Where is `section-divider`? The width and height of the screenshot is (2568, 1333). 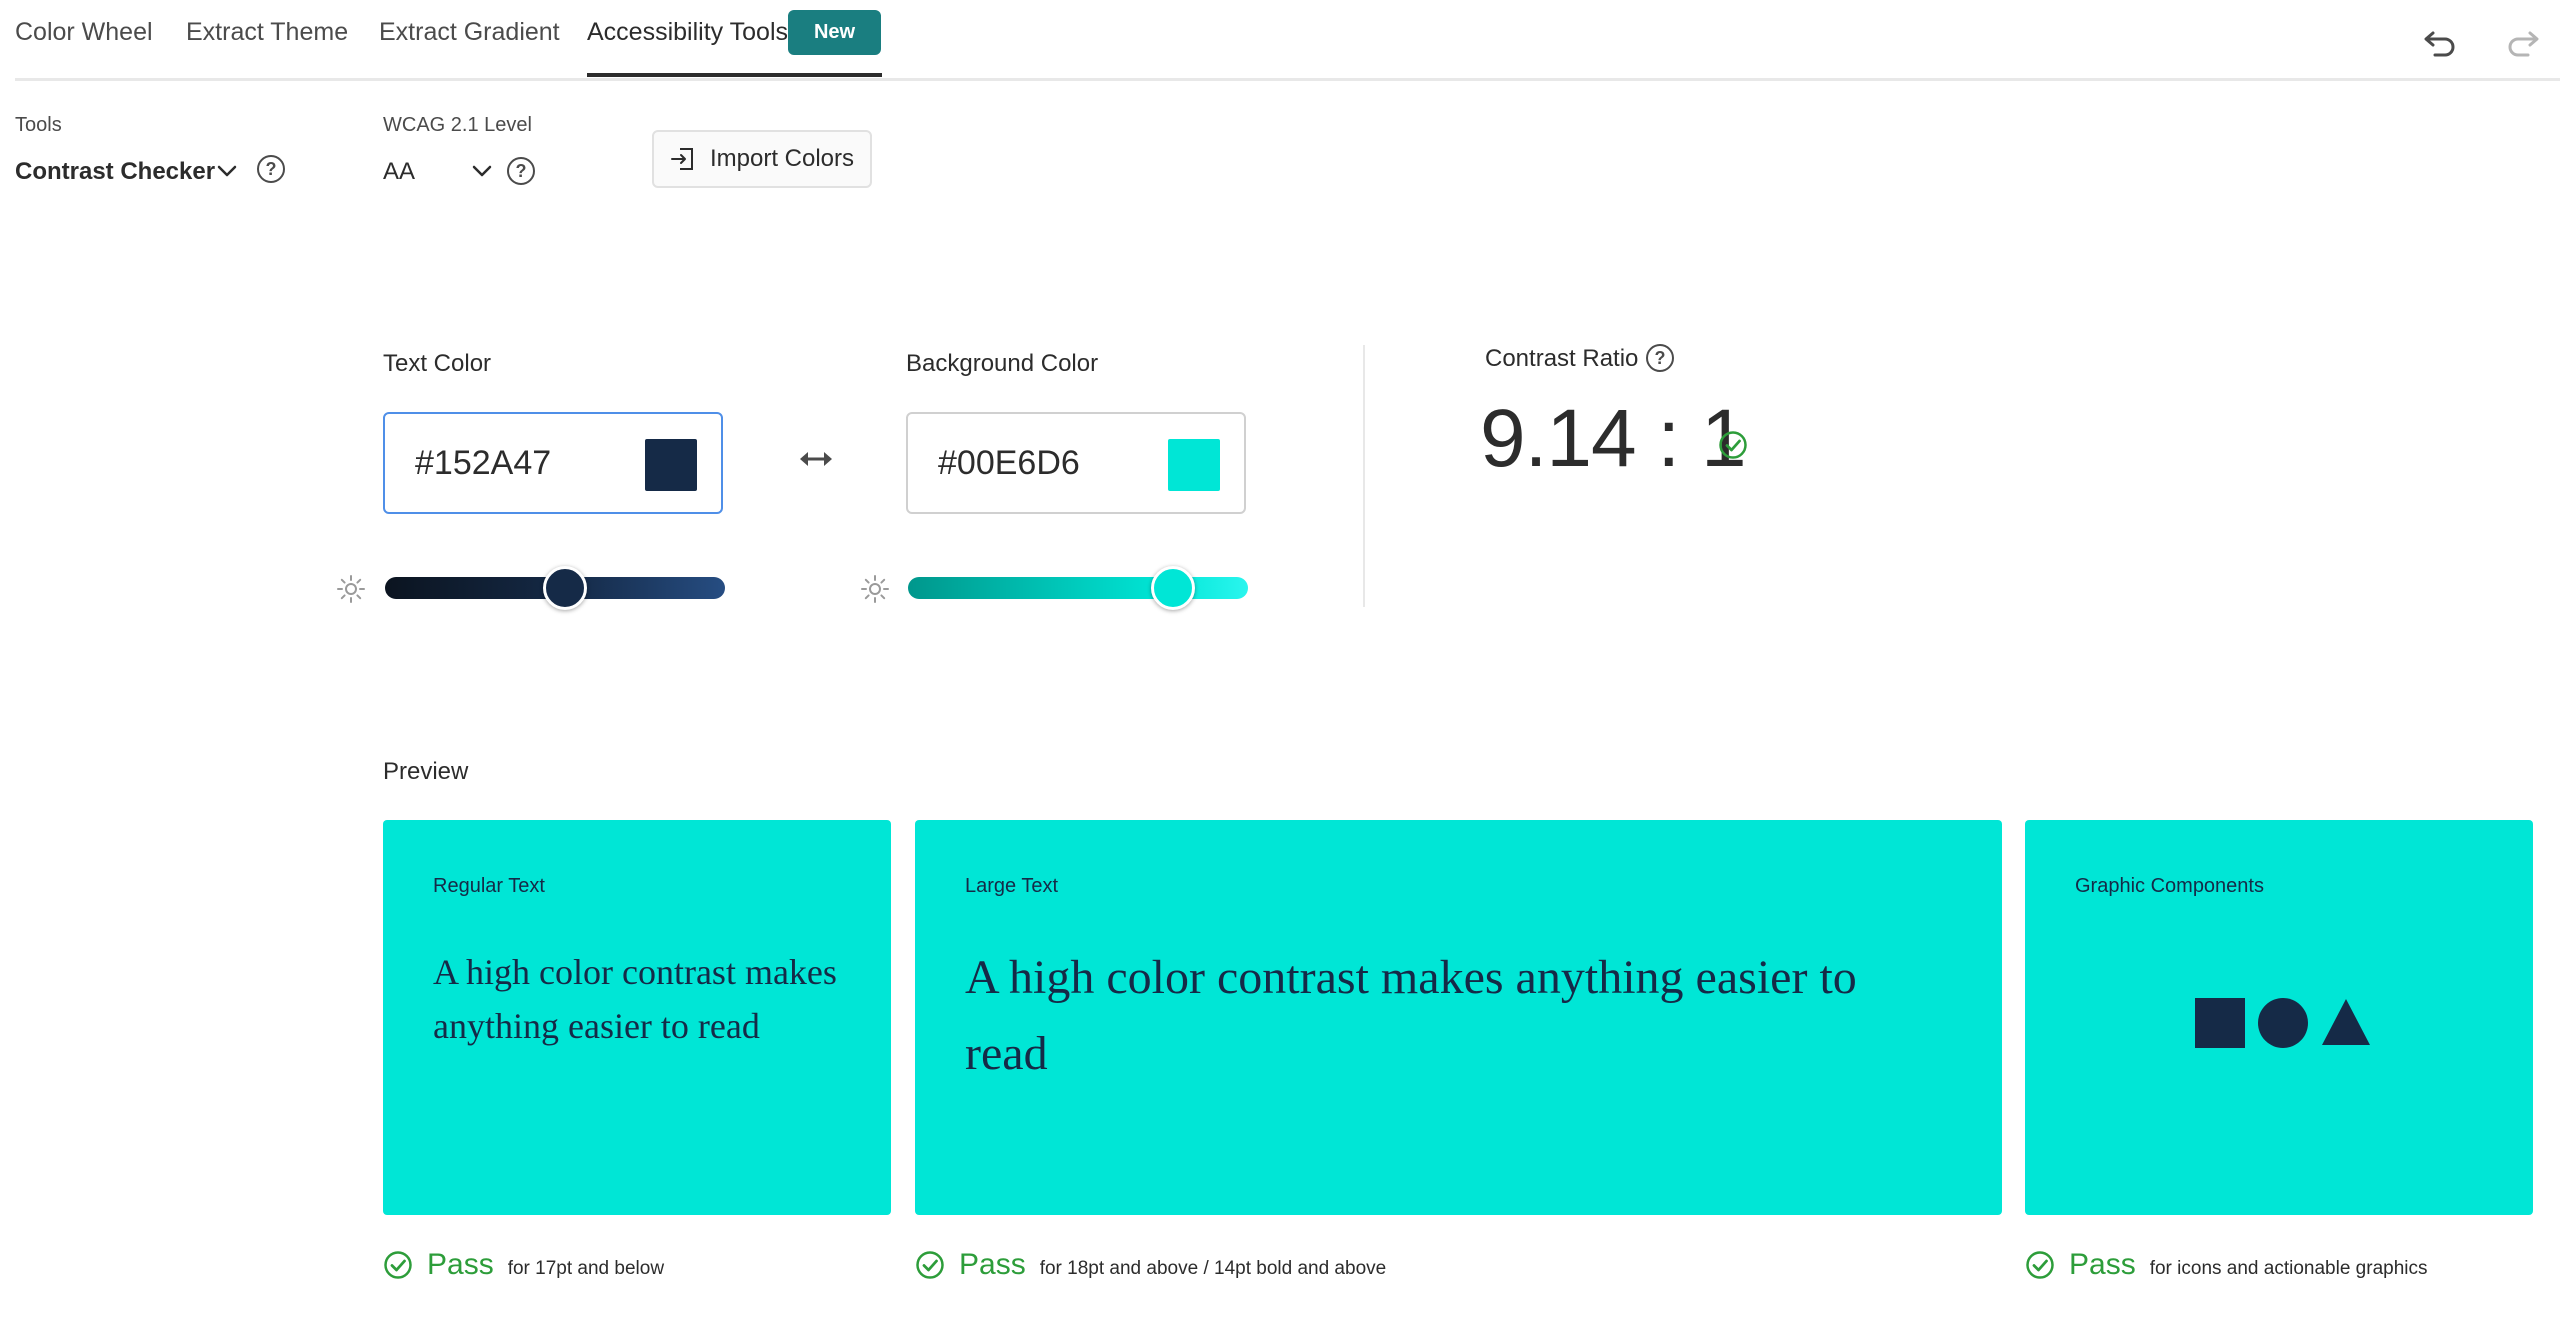 section-divider is located at coordinates (1364, 476).